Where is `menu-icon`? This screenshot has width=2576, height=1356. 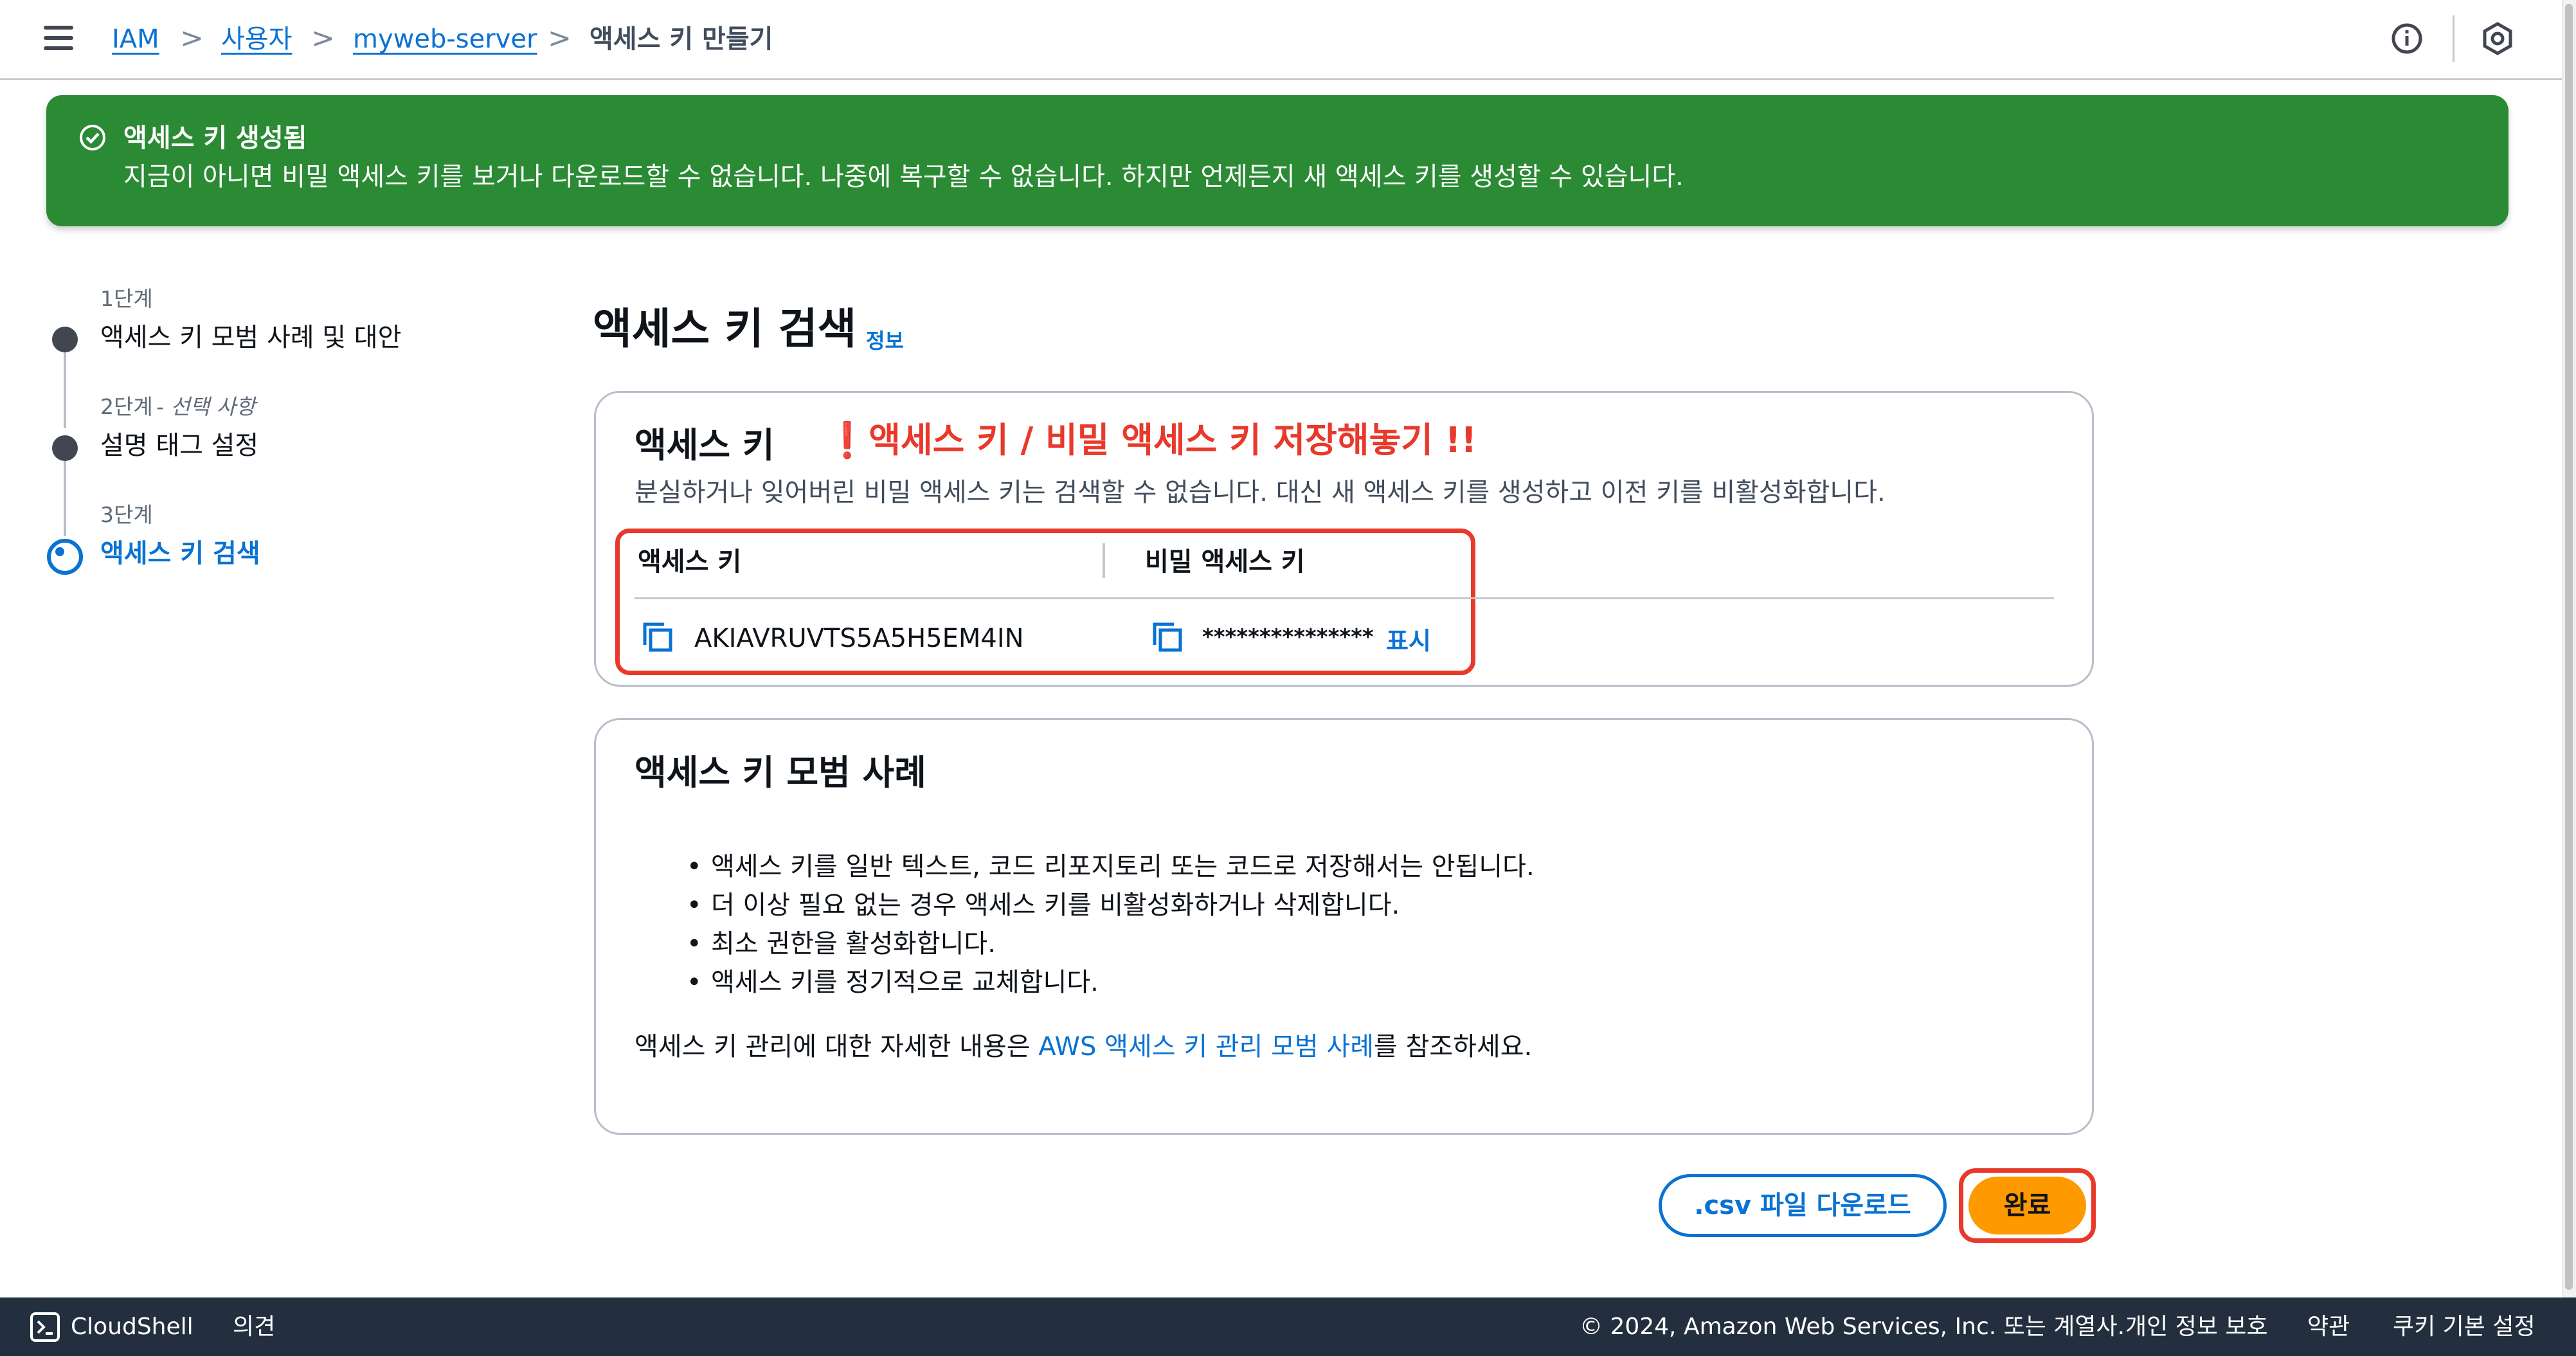 menu-icon is located at coordinates (58, 38).